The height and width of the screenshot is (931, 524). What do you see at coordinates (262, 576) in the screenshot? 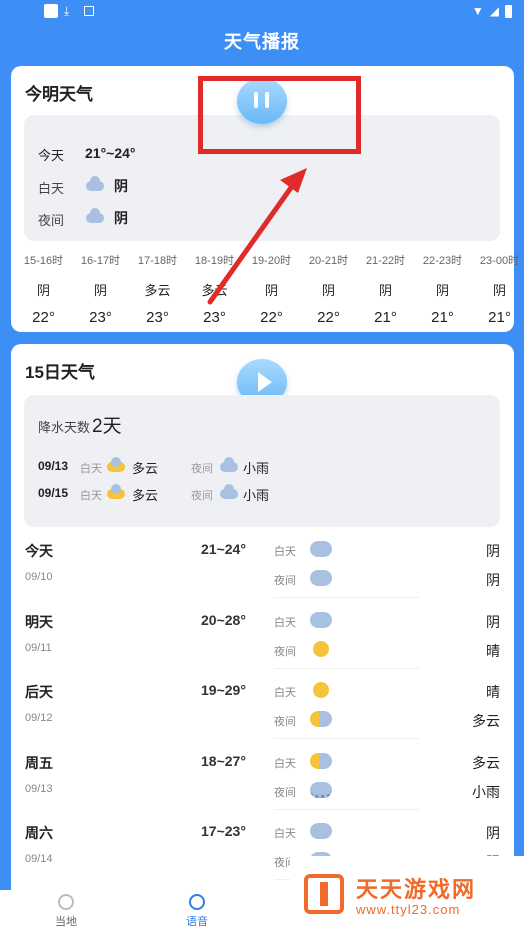
I see `day-row: 今天 09/10 21~24° 白天阴夜间阴` at bounding box center [262, 576].